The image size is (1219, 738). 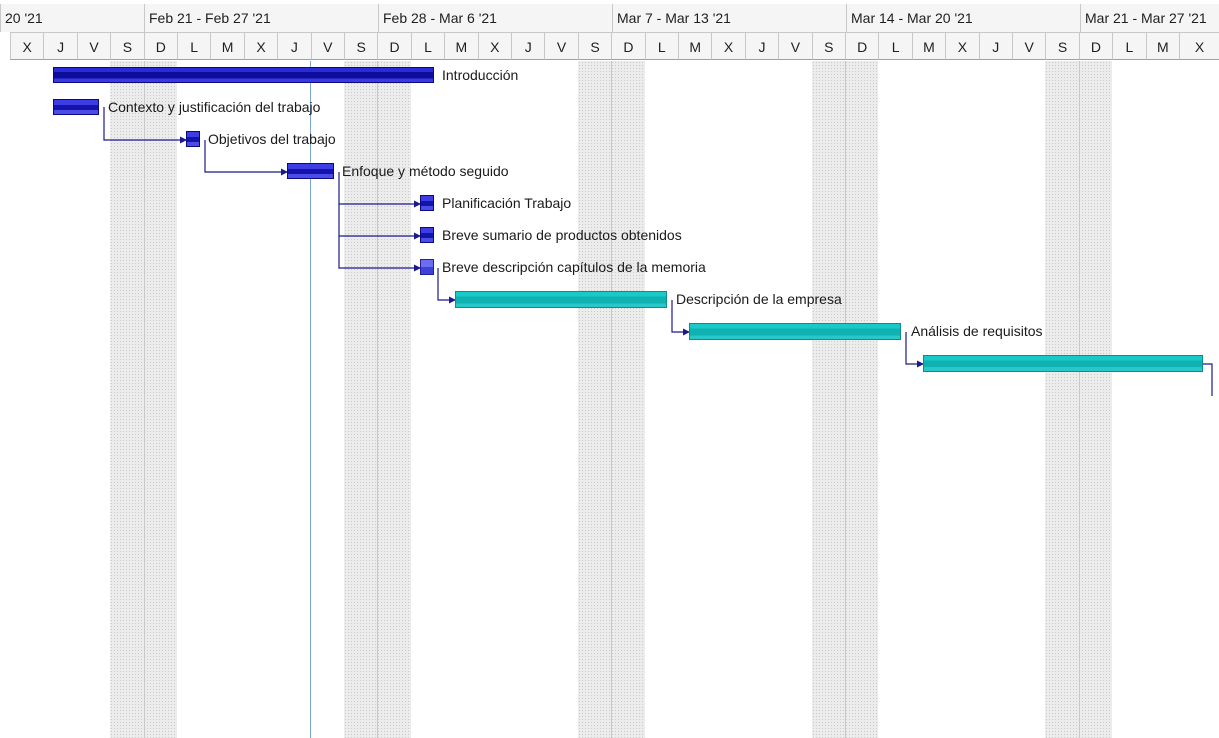 What do you see at coordinates (1063, 363) in the screenshot?
I see `task-bar-next` at bounding box center [1063, 363].